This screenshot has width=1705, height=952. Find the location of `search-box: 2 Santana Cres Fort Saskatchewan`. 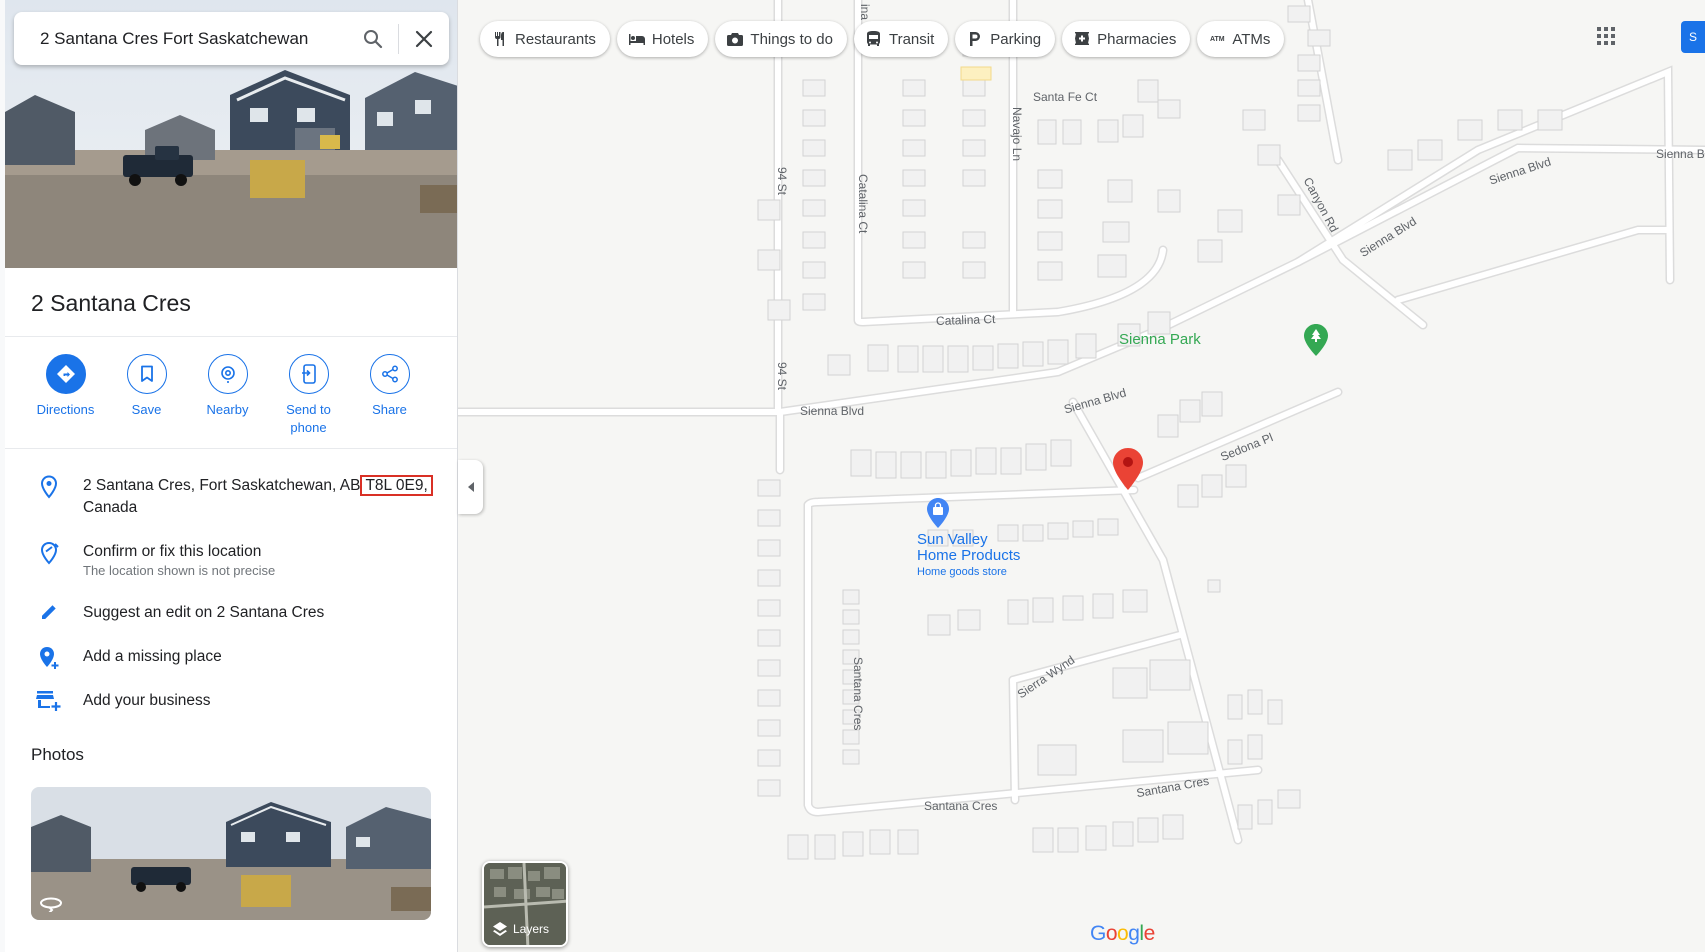

search-box: 2 Santana Cres Fort Saskatchewan is located at coordinates (231, 38).